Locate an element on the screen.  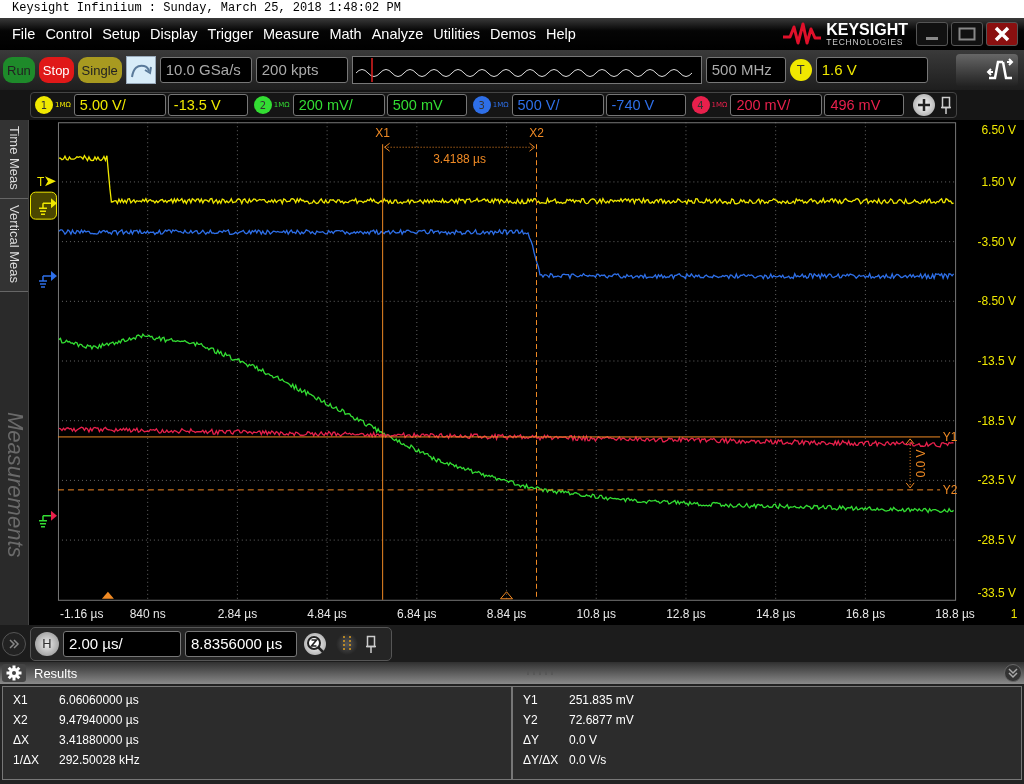
measurement-value: 251.835 mV is located at coordinates (601, 700).